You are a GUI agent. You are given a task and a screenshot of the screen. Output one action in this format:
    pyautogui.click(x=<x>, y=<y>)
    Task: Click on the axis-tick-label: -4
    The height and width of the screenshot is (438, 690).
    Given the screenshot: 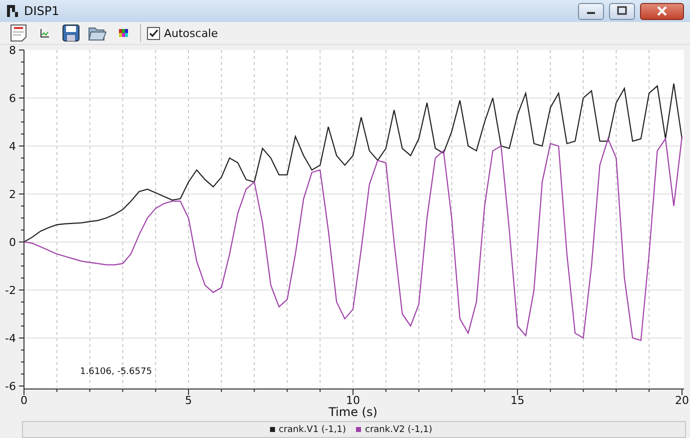 What is the action you would take?
    pyautogui.click(x=10, y=338)
    